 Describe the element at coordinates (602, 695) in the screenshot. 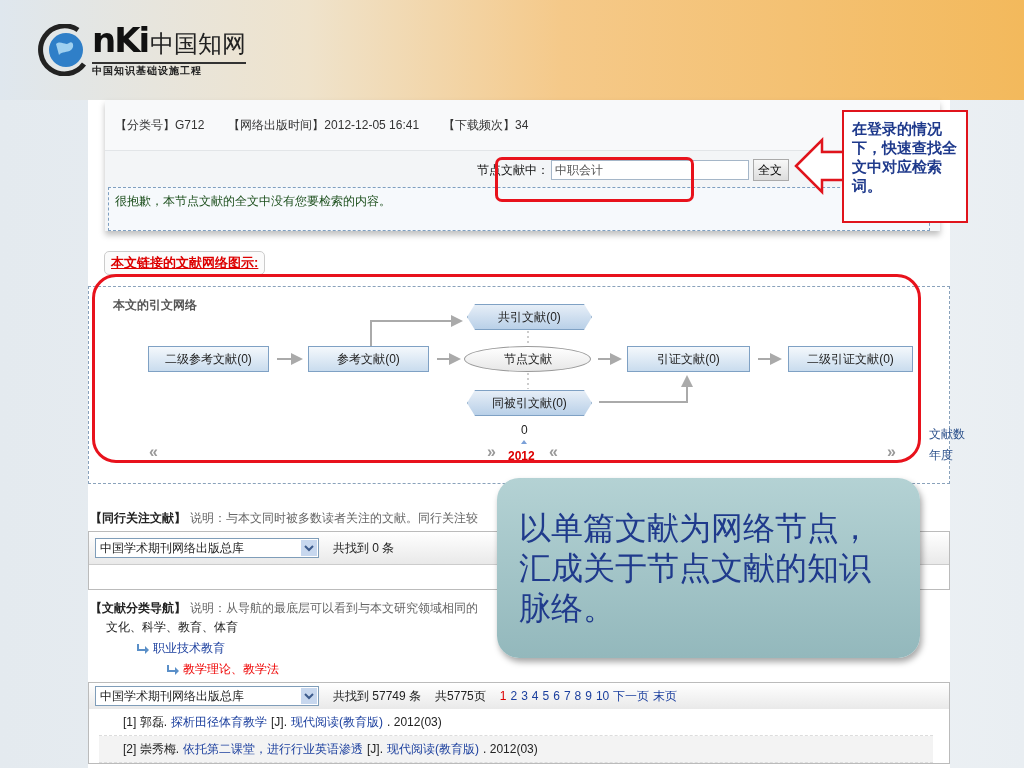

I see `page-link: 10` at that location.